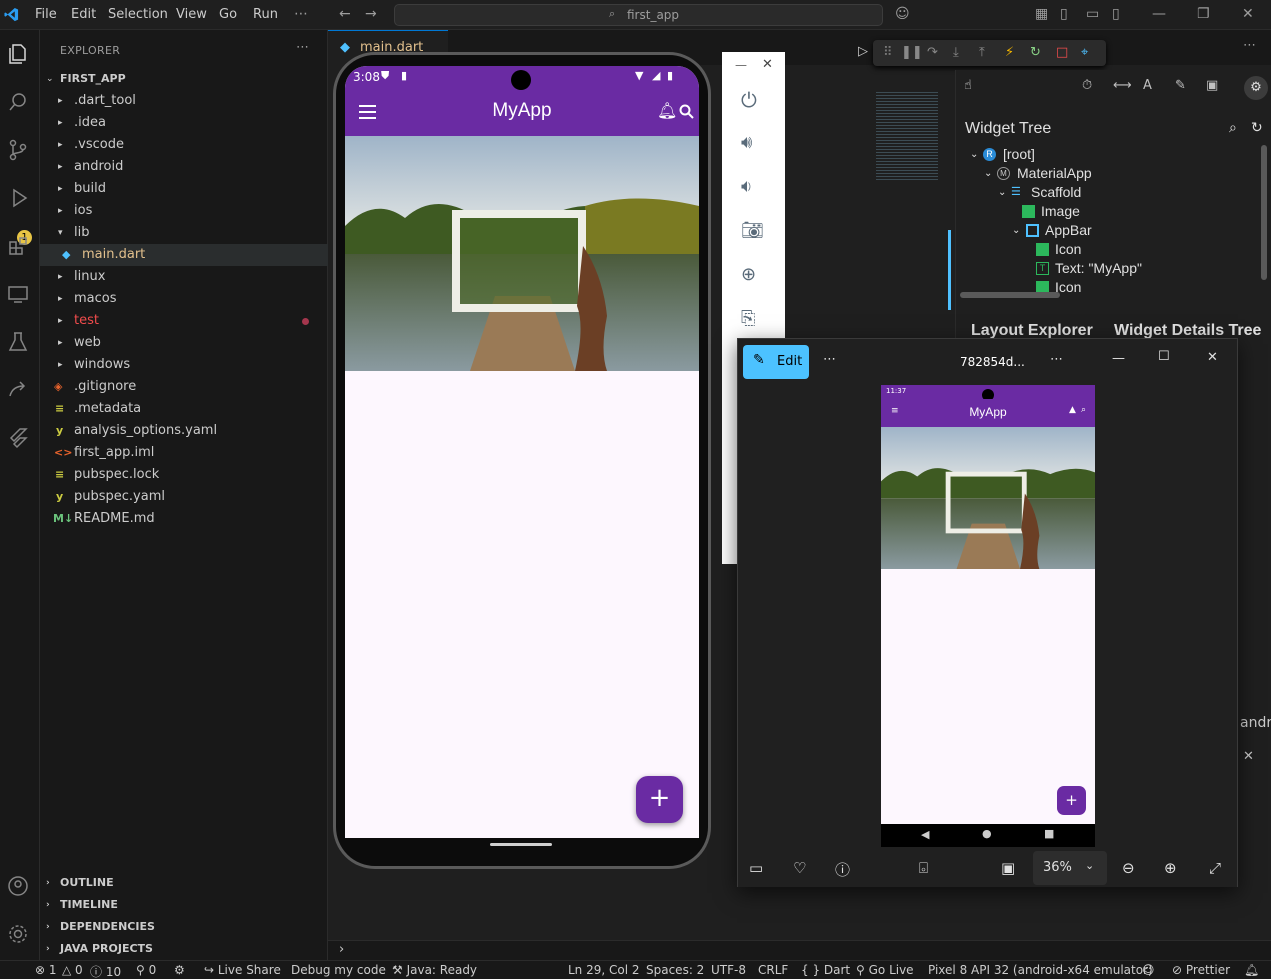 Image resolution: width=1271 pixels, height=979 pixels. Describe the element at coordinates (1009, 52) in the screenshot. I see `hot-reload-icon: ⚡` at that location.